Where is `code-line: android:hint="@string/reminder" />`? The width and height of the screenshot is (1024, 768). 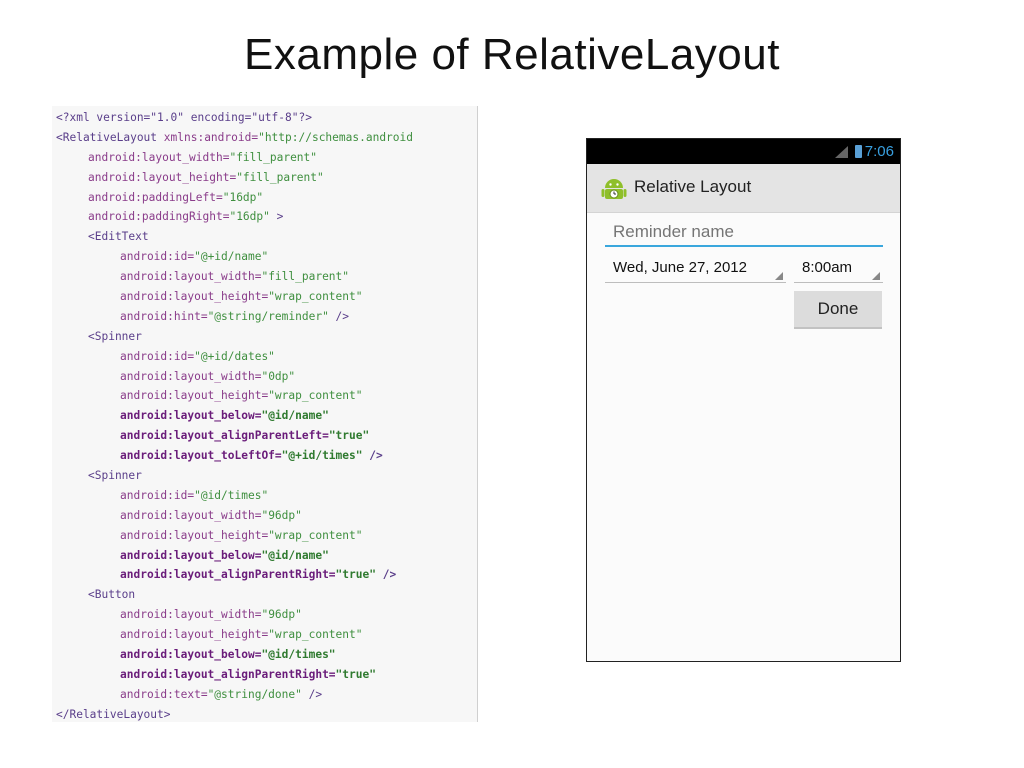 code-line: android:hint="@string/reminder" /> is located at coordinates (264, 317).